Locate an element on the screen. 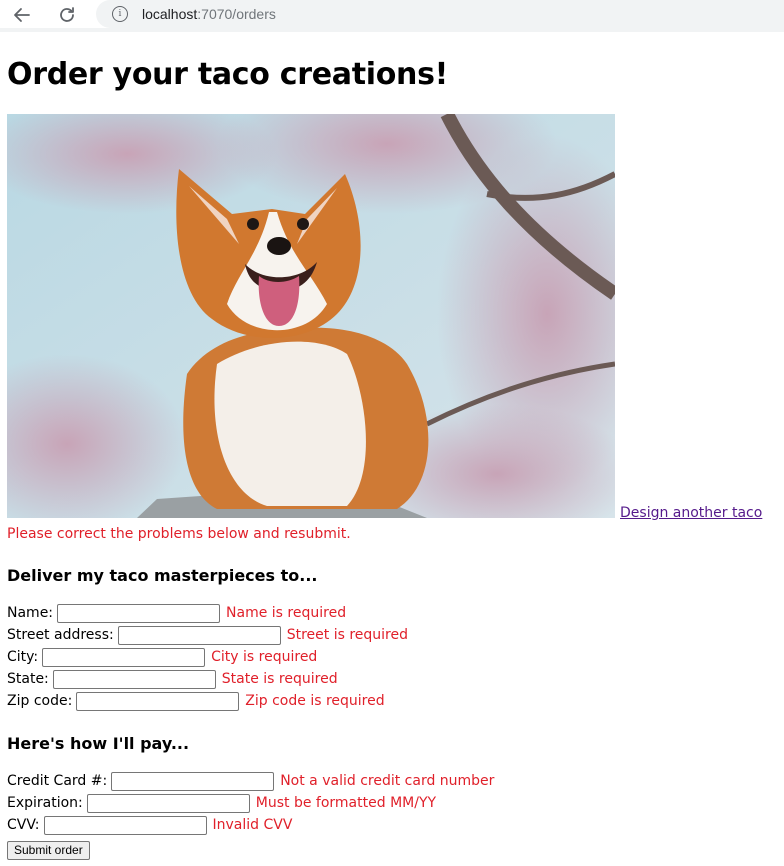  cc-label: Credit Card #: is located at coordinates (57, 781).